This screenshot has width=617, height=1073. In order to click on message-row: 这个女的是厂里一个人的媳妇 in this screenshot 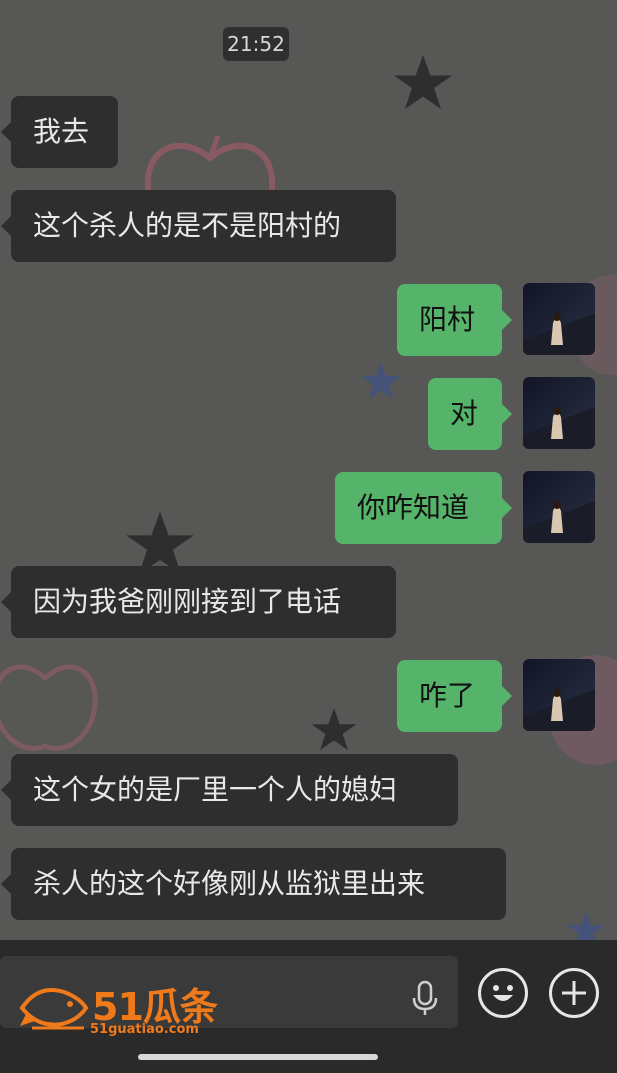, I will do `click(229, 790)`.